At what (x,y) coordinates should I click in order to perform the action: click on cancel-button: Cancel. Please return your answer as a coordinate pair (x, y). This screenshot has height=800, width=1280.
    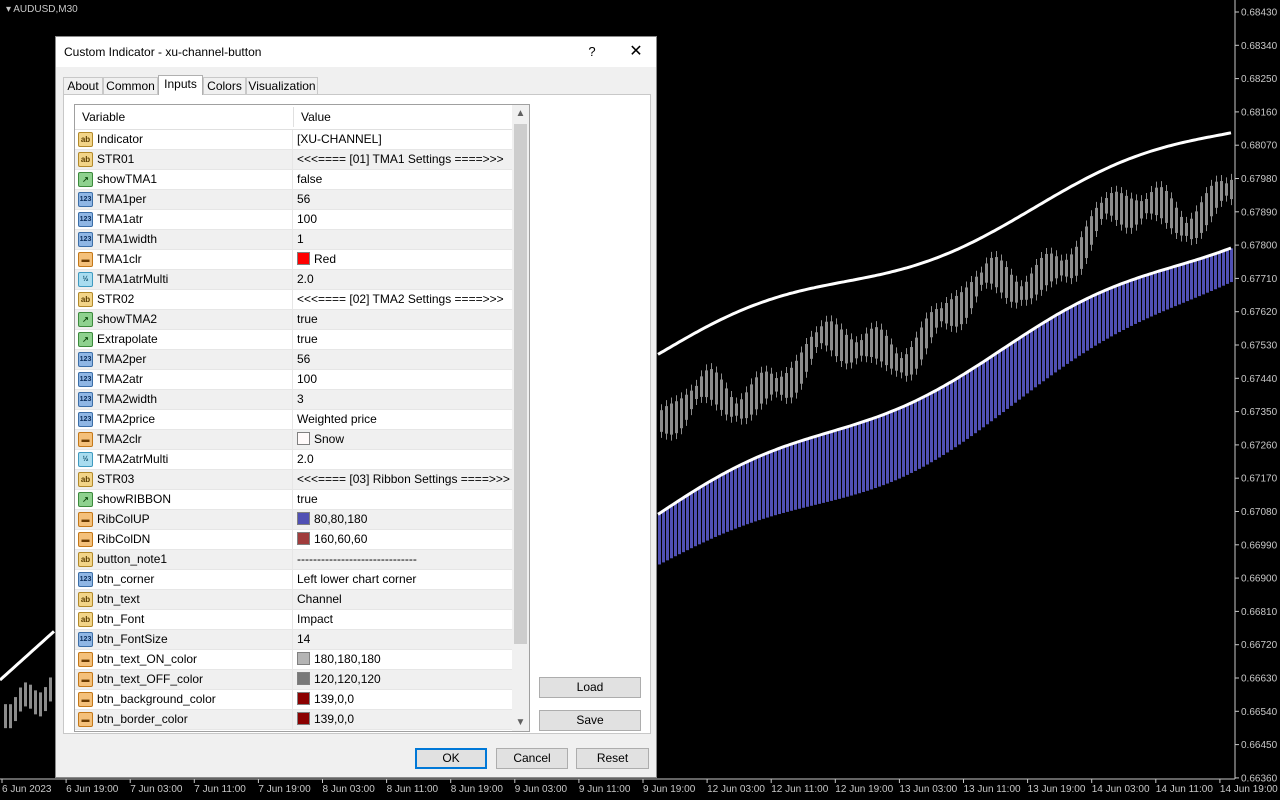
    Looking at the image, I should click on (532, 758).